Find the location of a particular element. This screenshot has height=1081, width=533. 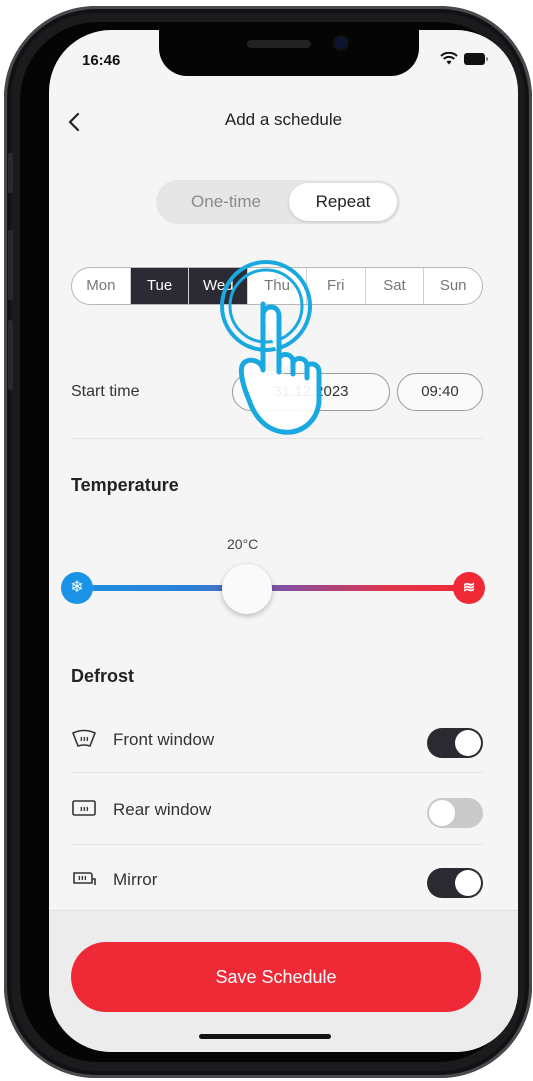

rear-window-label: Rear window is located at coordinates (162, 809).